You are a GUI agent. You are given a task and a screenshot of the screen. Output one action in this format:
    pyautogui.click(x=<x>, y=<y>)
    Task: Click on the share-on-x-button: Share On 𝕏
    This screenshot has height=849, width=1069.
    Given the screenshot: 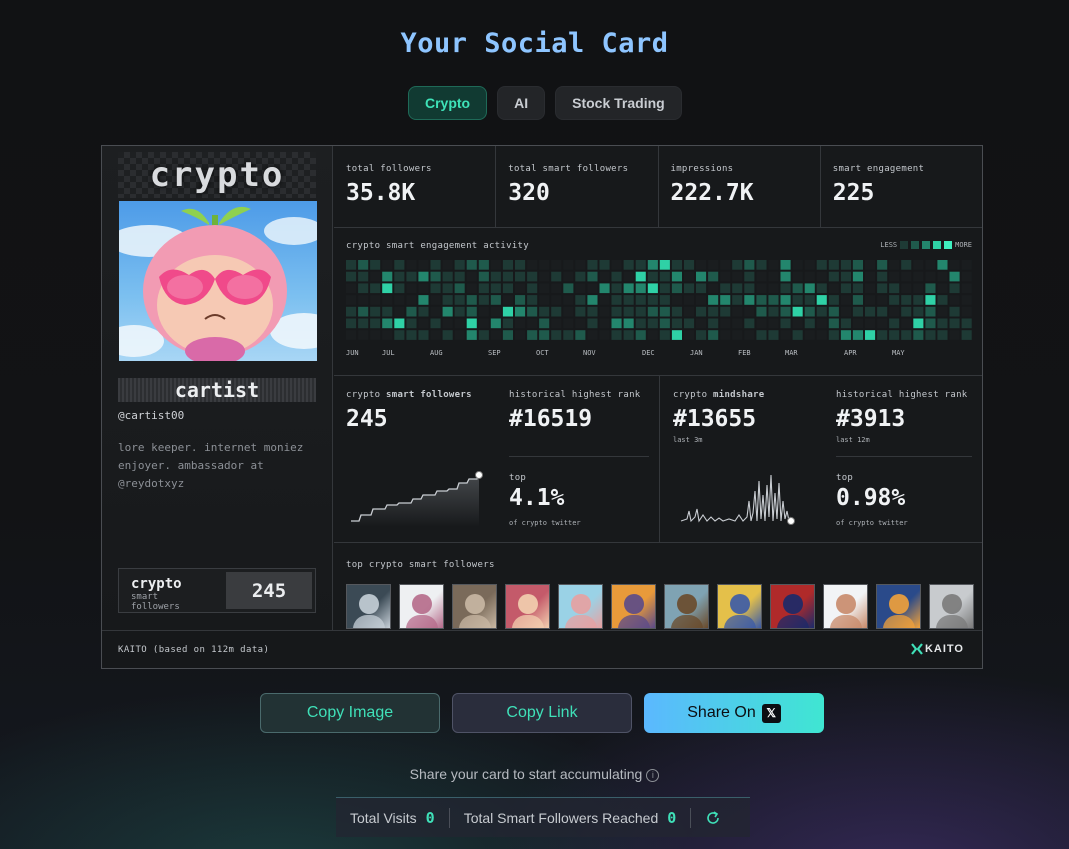 What is the action you would take?
    pyautogui.click(x=734, y=713)
    